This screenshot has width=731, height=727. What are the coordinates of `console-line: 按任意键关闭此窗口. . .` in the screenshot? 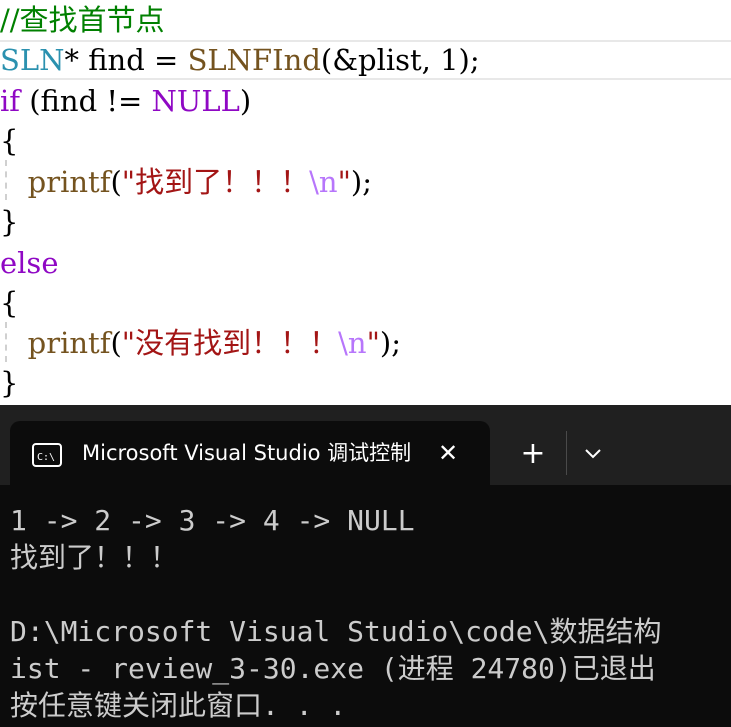 It's located at (178, 705).